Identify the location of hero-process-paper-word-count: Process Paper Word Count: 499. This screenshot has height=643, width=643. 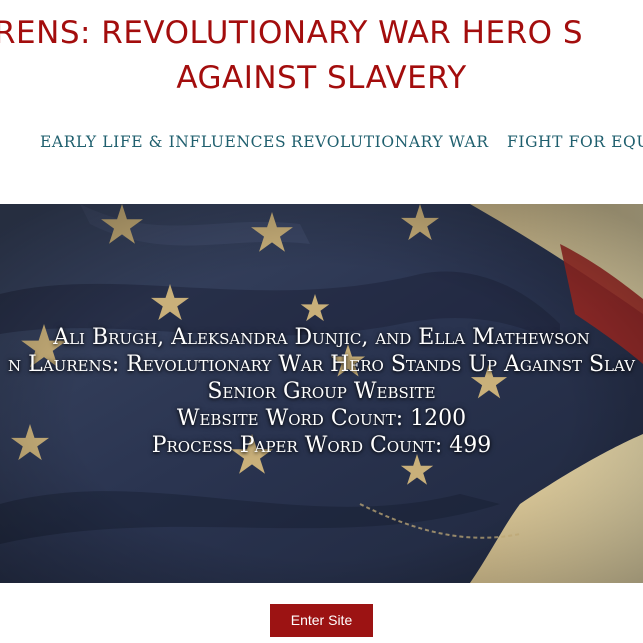
(321, 445).